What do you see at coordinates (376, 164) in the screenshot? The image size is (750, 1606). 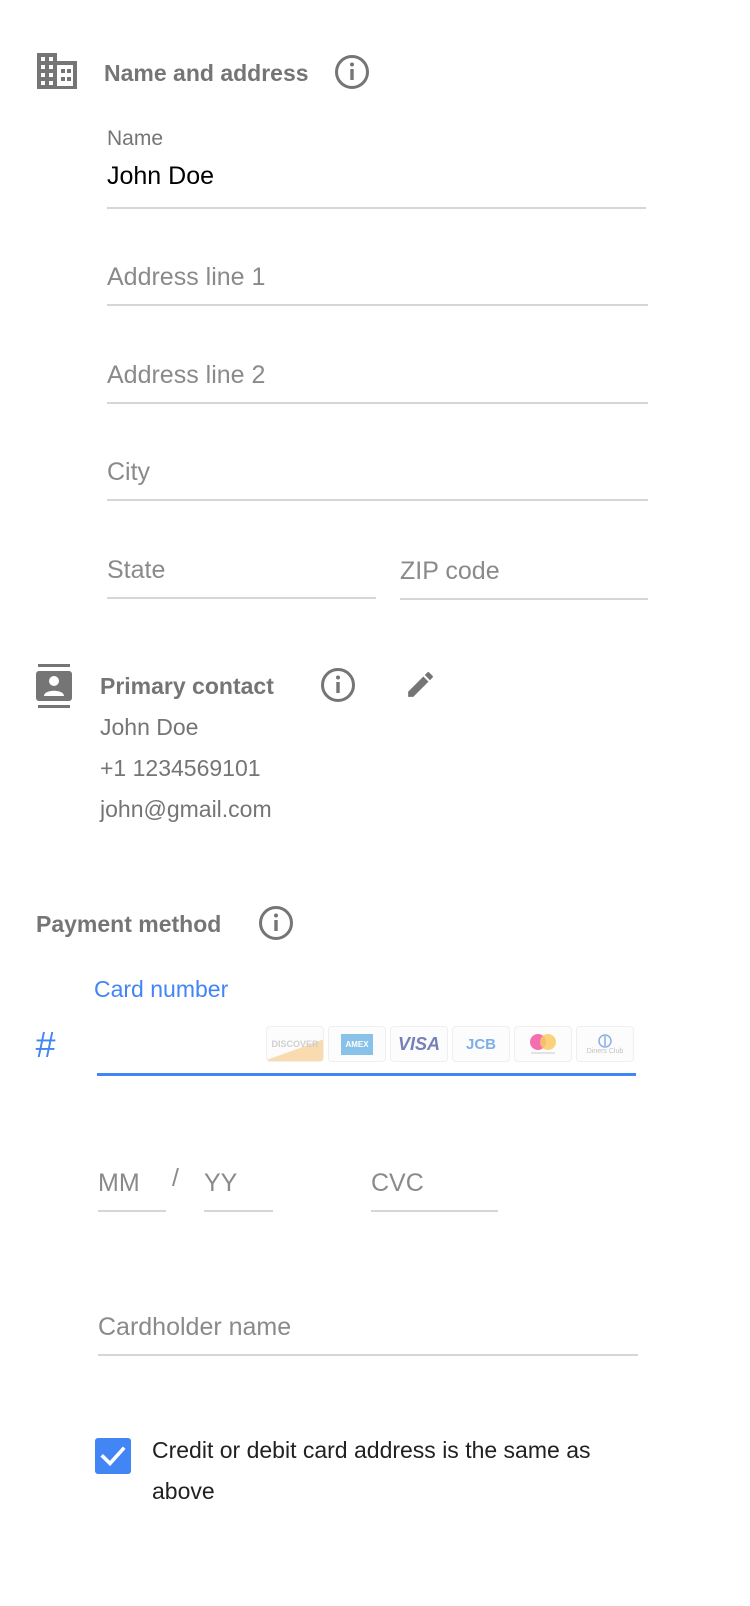 I see `name-field: Name John Doe` at bounding box center [376, 164].